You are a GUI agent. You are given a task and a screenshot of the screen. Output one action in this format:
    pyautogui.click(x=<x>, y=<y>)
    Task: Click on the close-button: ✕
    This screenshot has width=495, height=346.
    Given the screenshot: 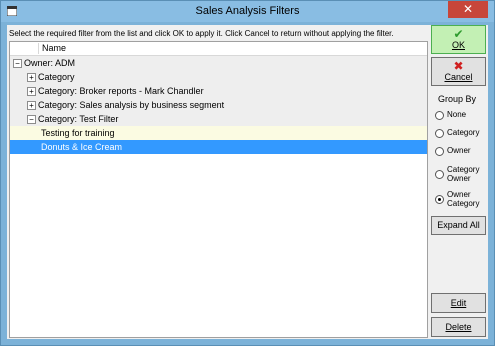 What is the action you would take?
    pyautogui.click(x=468, y=9)
    